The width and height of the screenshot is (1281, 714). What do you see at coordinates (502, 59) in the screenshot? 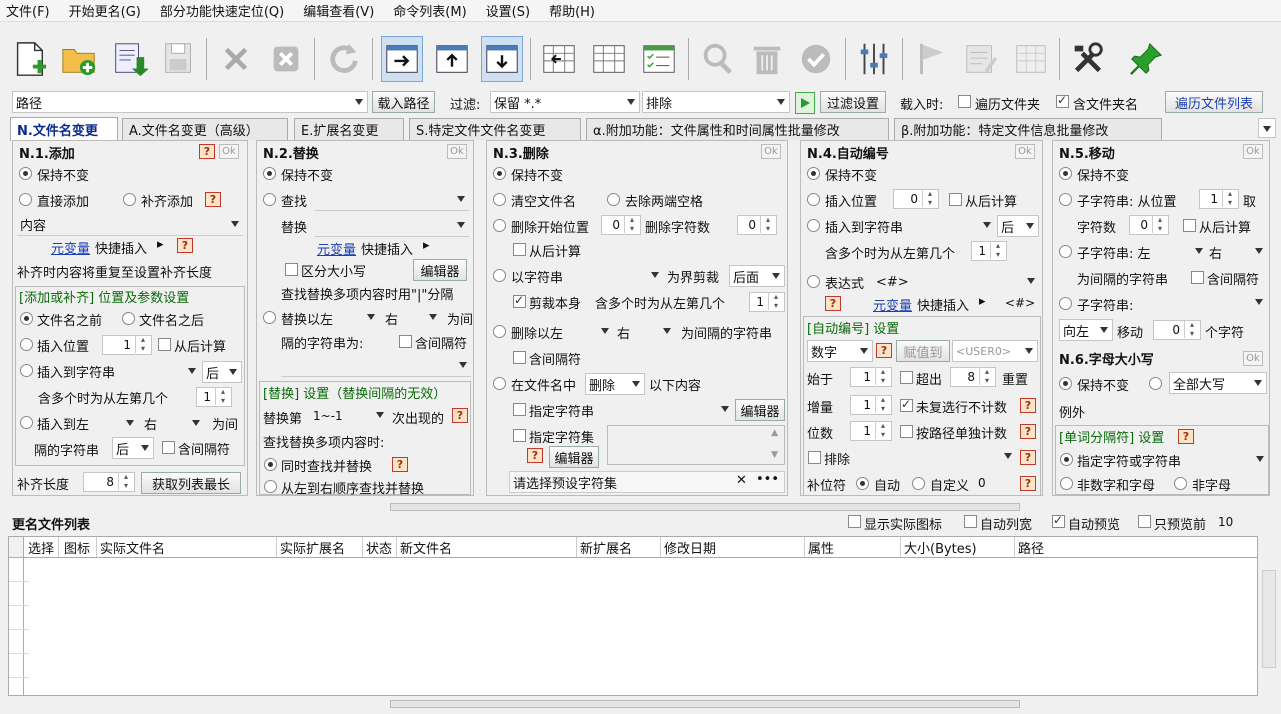
I see `move-down-icon` at bounding box center [502, 59].